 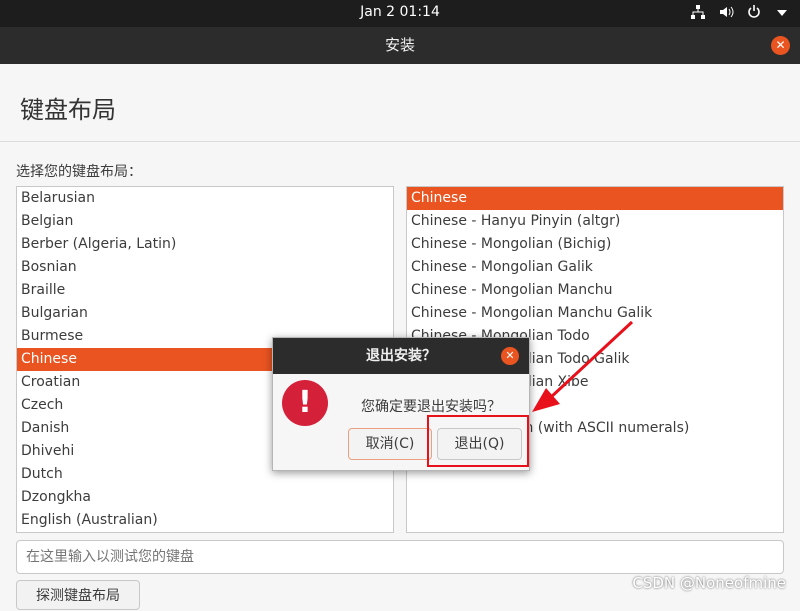 What do you see at coordinates (205, 313) in the screenshot?
I see `layout-item: Bulgarian` at bounding box center [205, 313].